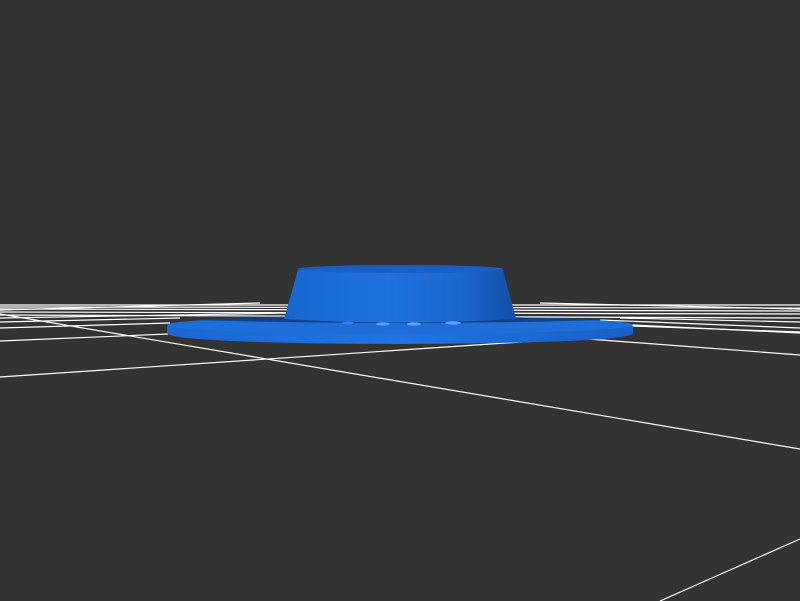 The image size is (800, 601). I want to click on cap-body, so click(400, 295).